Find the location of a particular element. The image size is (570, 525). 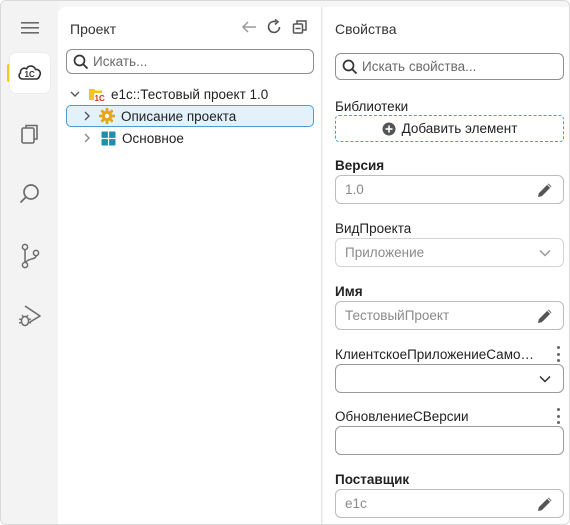

source-control-icon is located at coordinates (30, 257).